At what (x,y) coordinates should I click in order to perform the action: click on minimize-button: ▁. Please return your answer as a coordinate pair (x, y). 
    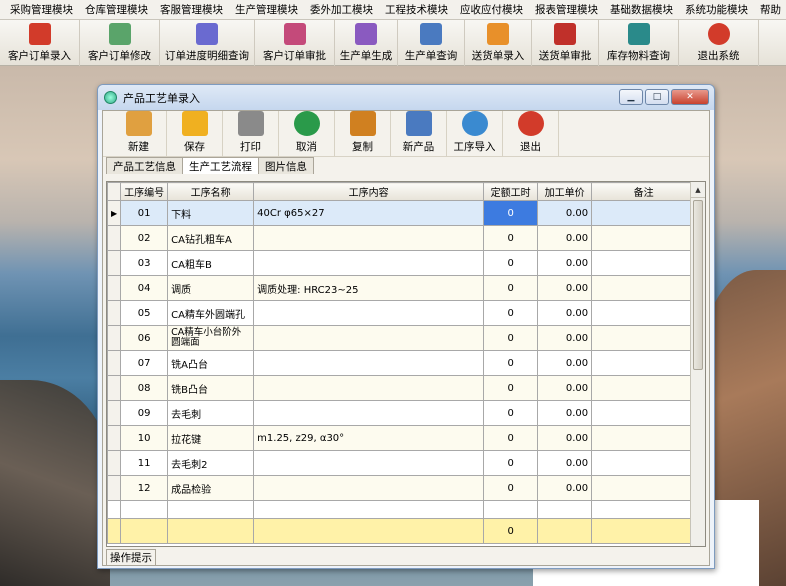
    Looking at the image, I should click on (631, 97).